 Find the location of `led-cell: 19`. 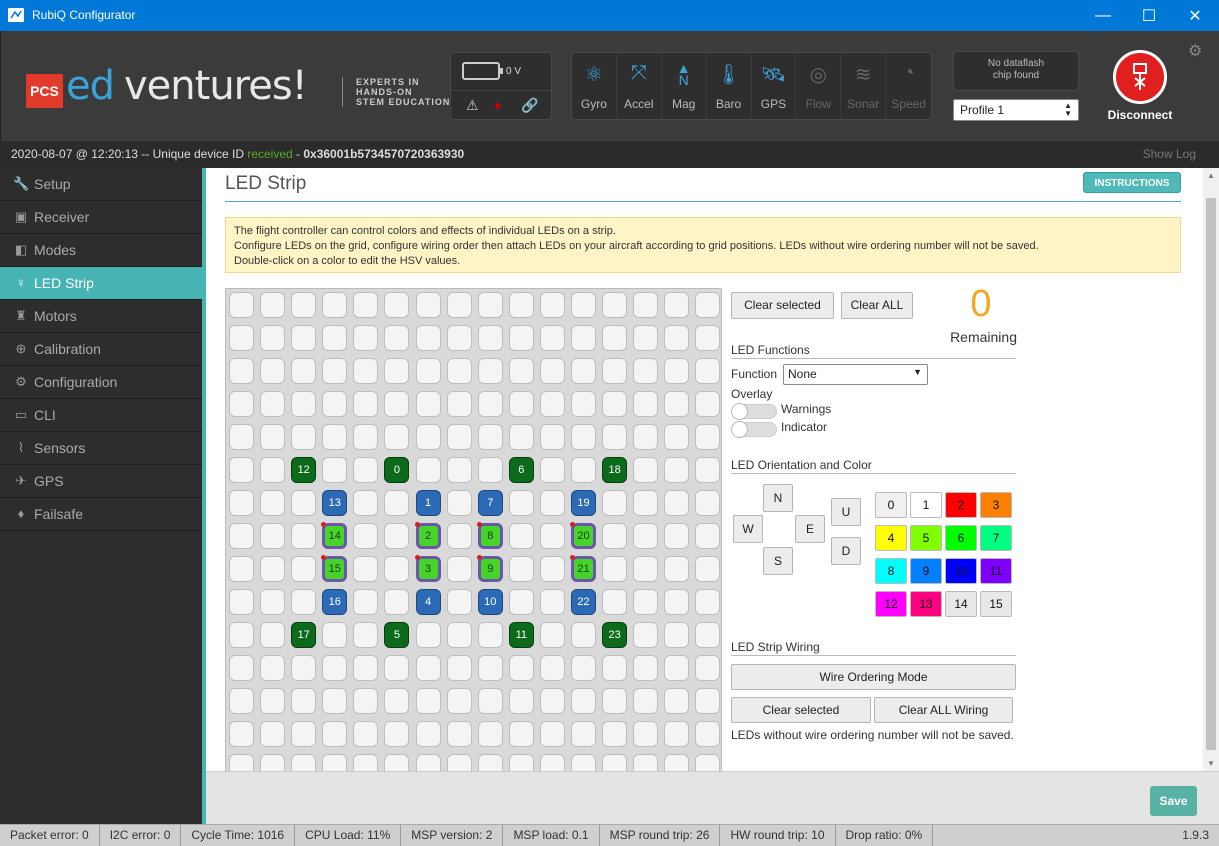

led-cell: 19 is located at coordinates (584, 503).